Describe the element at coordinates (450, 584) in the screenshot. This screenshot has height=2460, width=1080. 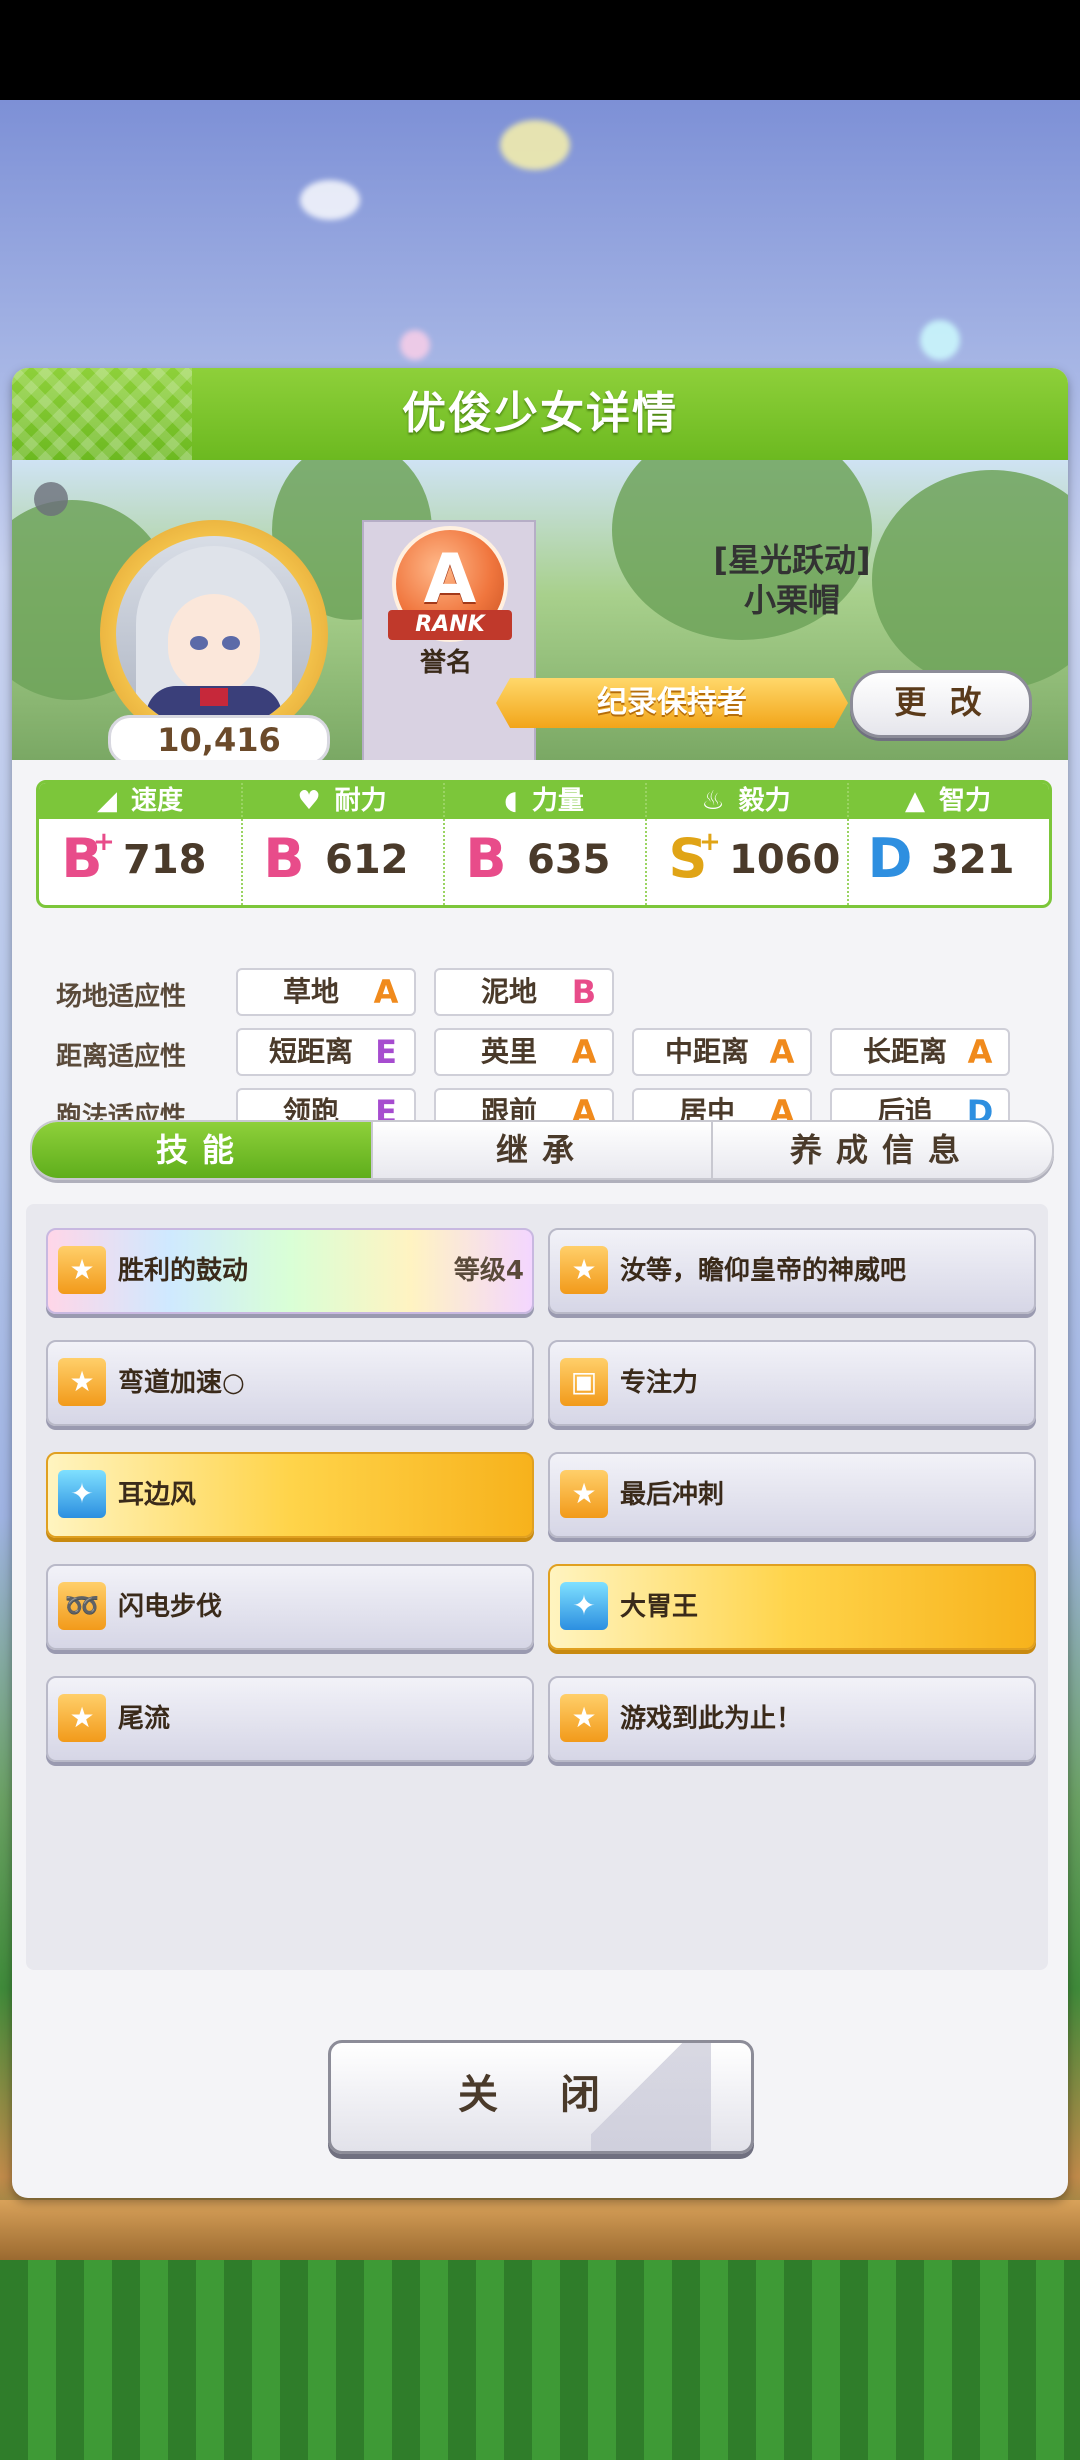
I see `rank-badge: A RANK` at that location.